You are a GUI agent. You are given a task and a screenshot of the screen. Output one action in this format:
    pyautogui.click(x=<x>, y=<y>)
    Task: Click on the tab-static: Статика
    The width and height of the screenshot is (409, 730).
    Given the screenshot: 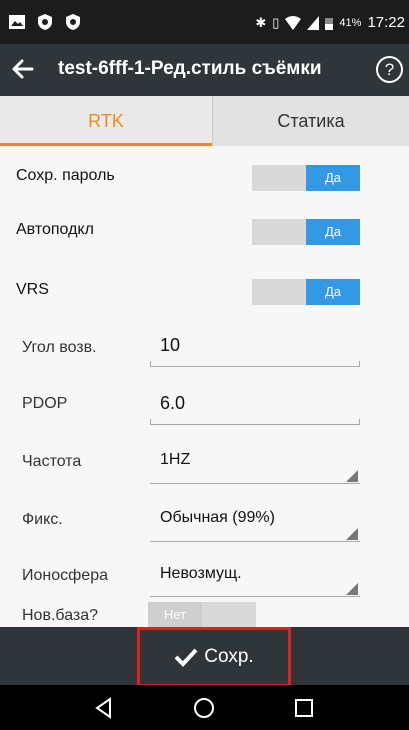 What is the action you would take?
    pyautogui.click(x=310, y=121)
    